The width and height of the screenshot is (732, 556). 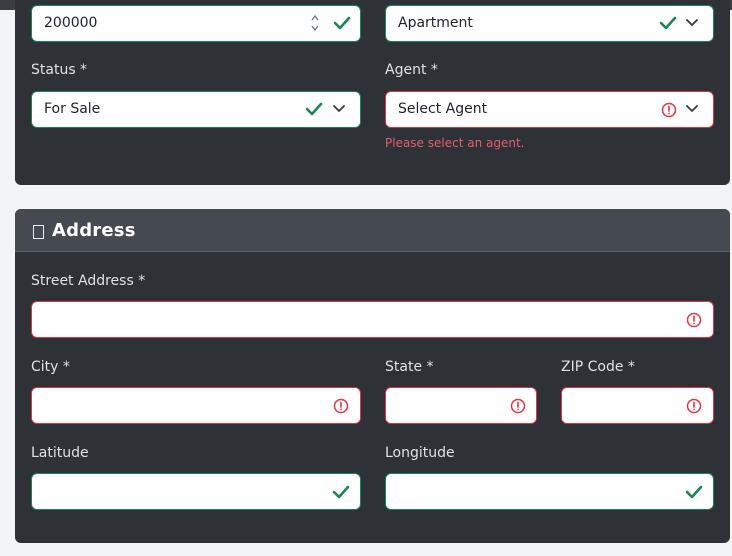 What do you see at coordinates (637, 405) in the screenshot?
I see `zip-code-input` at bounding box center [637, 405].